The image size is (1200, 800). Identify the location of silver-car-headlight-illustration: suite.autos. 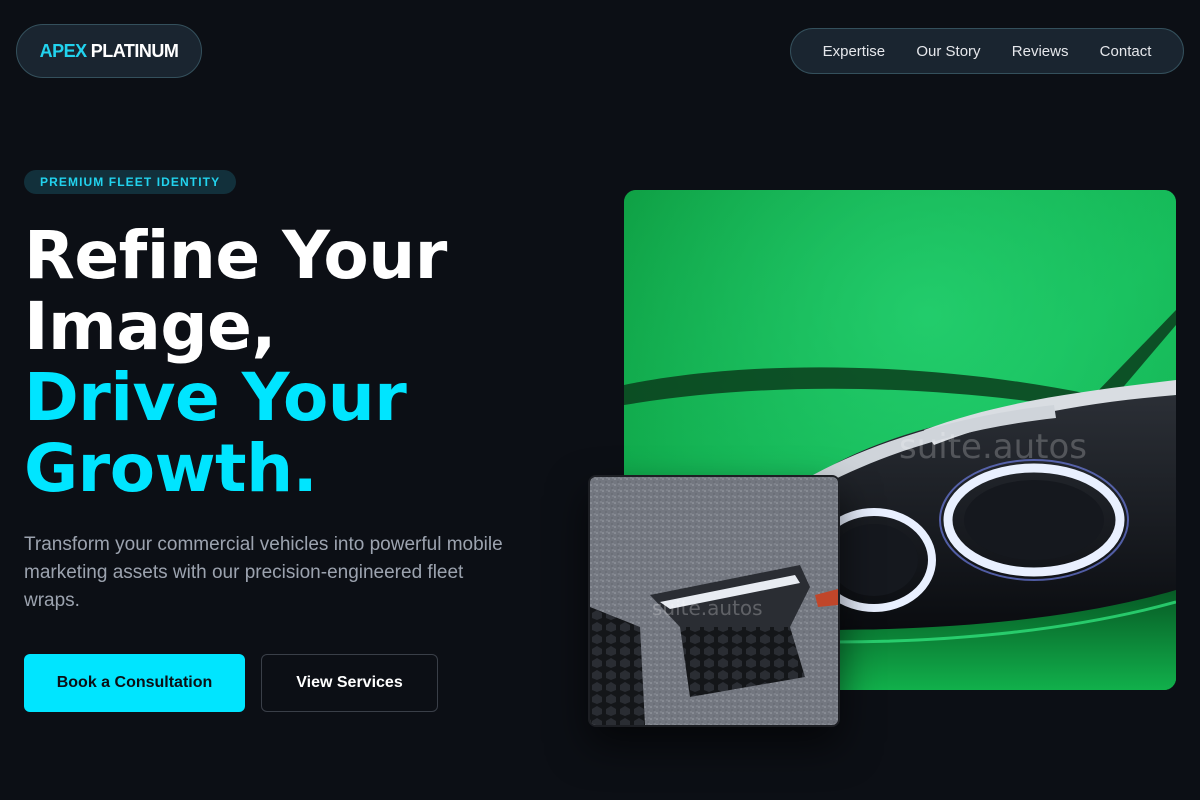
(714, 601).